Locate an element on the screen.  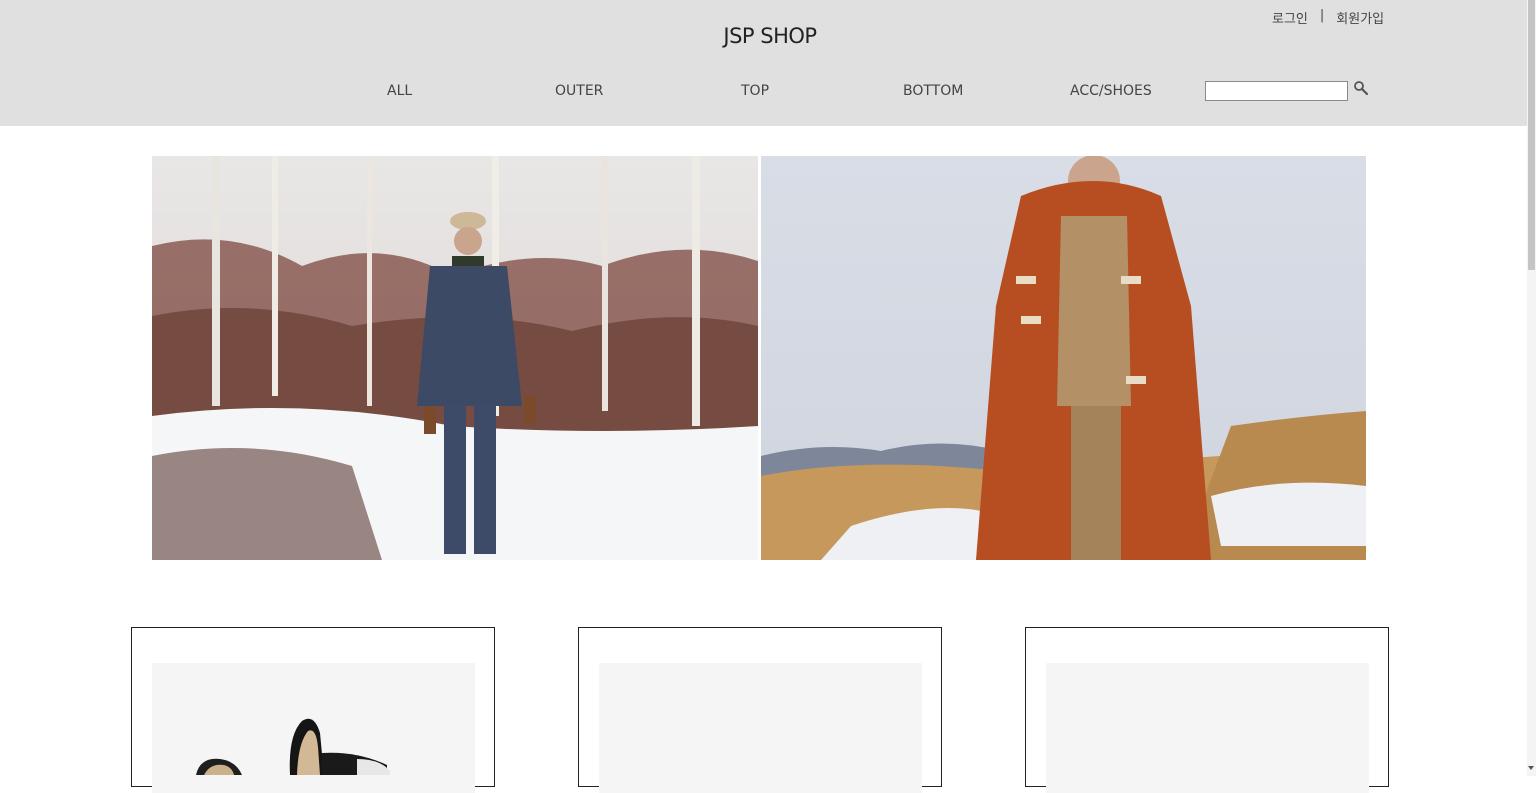
nav-item-outer: OUTER is located at coordinates (579, 91).